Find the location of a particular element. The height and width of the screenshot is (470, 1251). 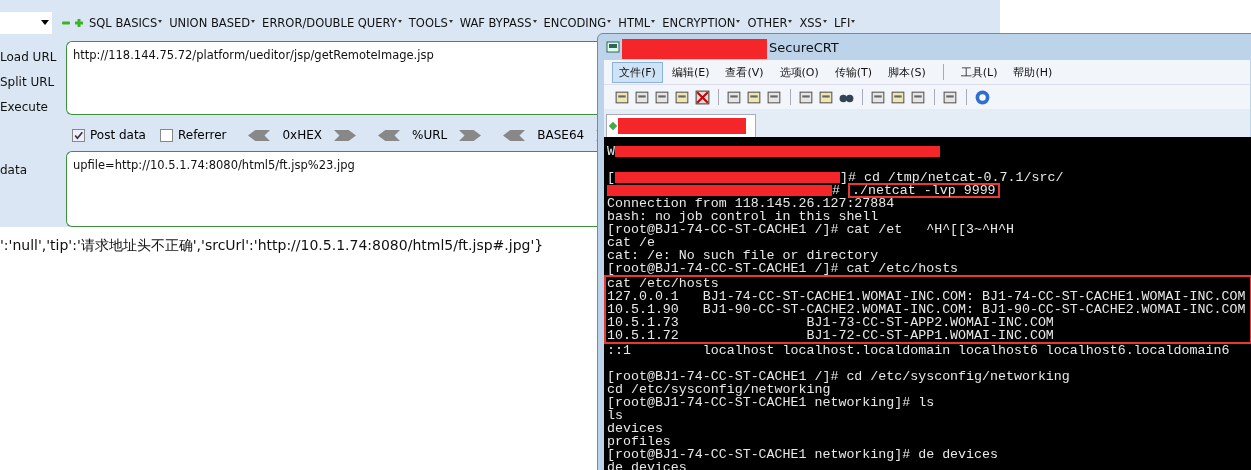

window-title: SecureCRT is located at coordinates (804, 47).